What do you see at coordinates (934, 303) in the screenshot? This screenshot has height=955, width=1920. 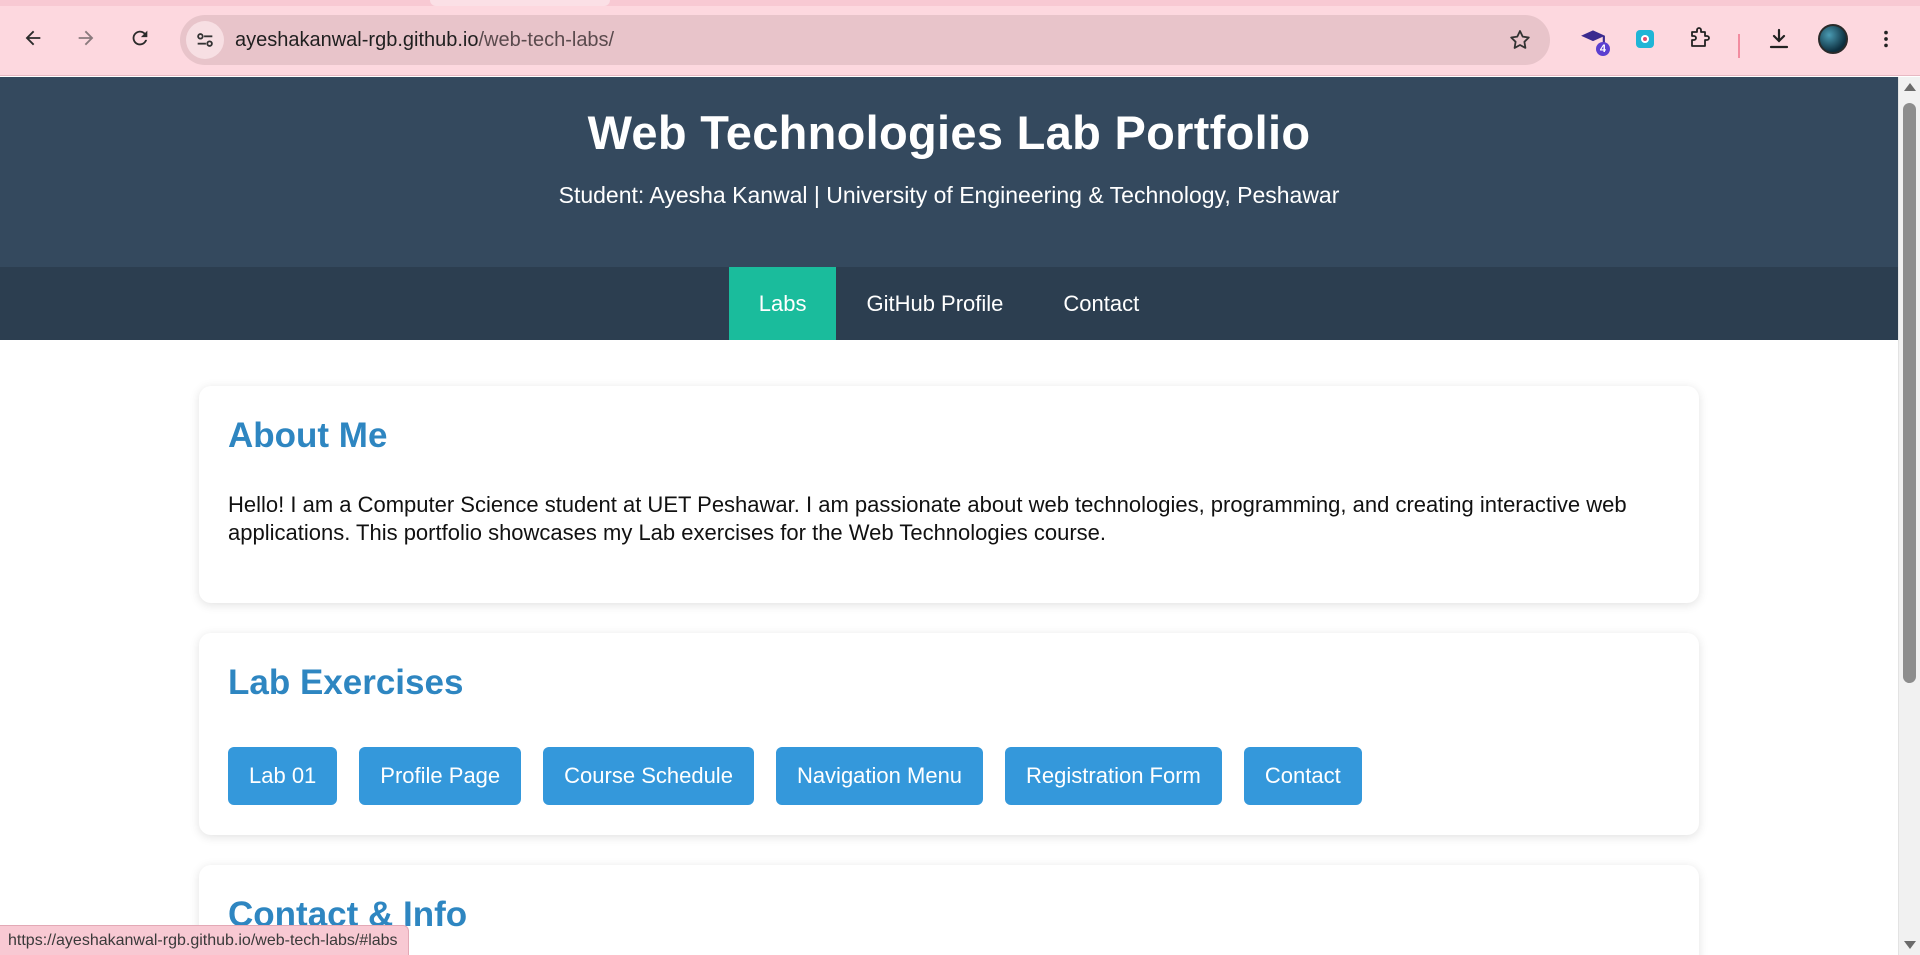 I see `nav-link-github-profile: GitHub Profile` at bounding box center [934, 303].